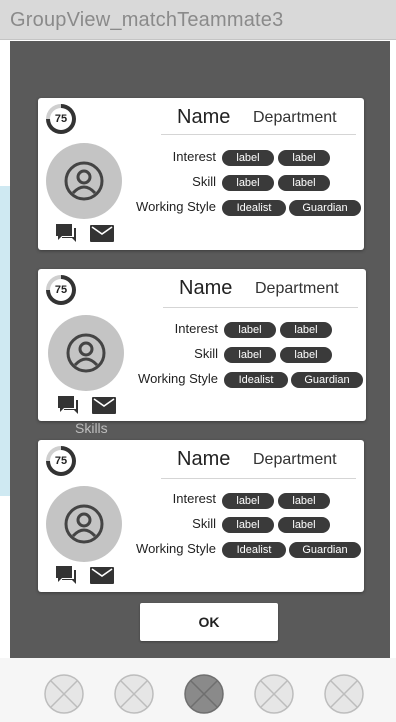  I want to click on bottom-navigation, so click(198, 690).